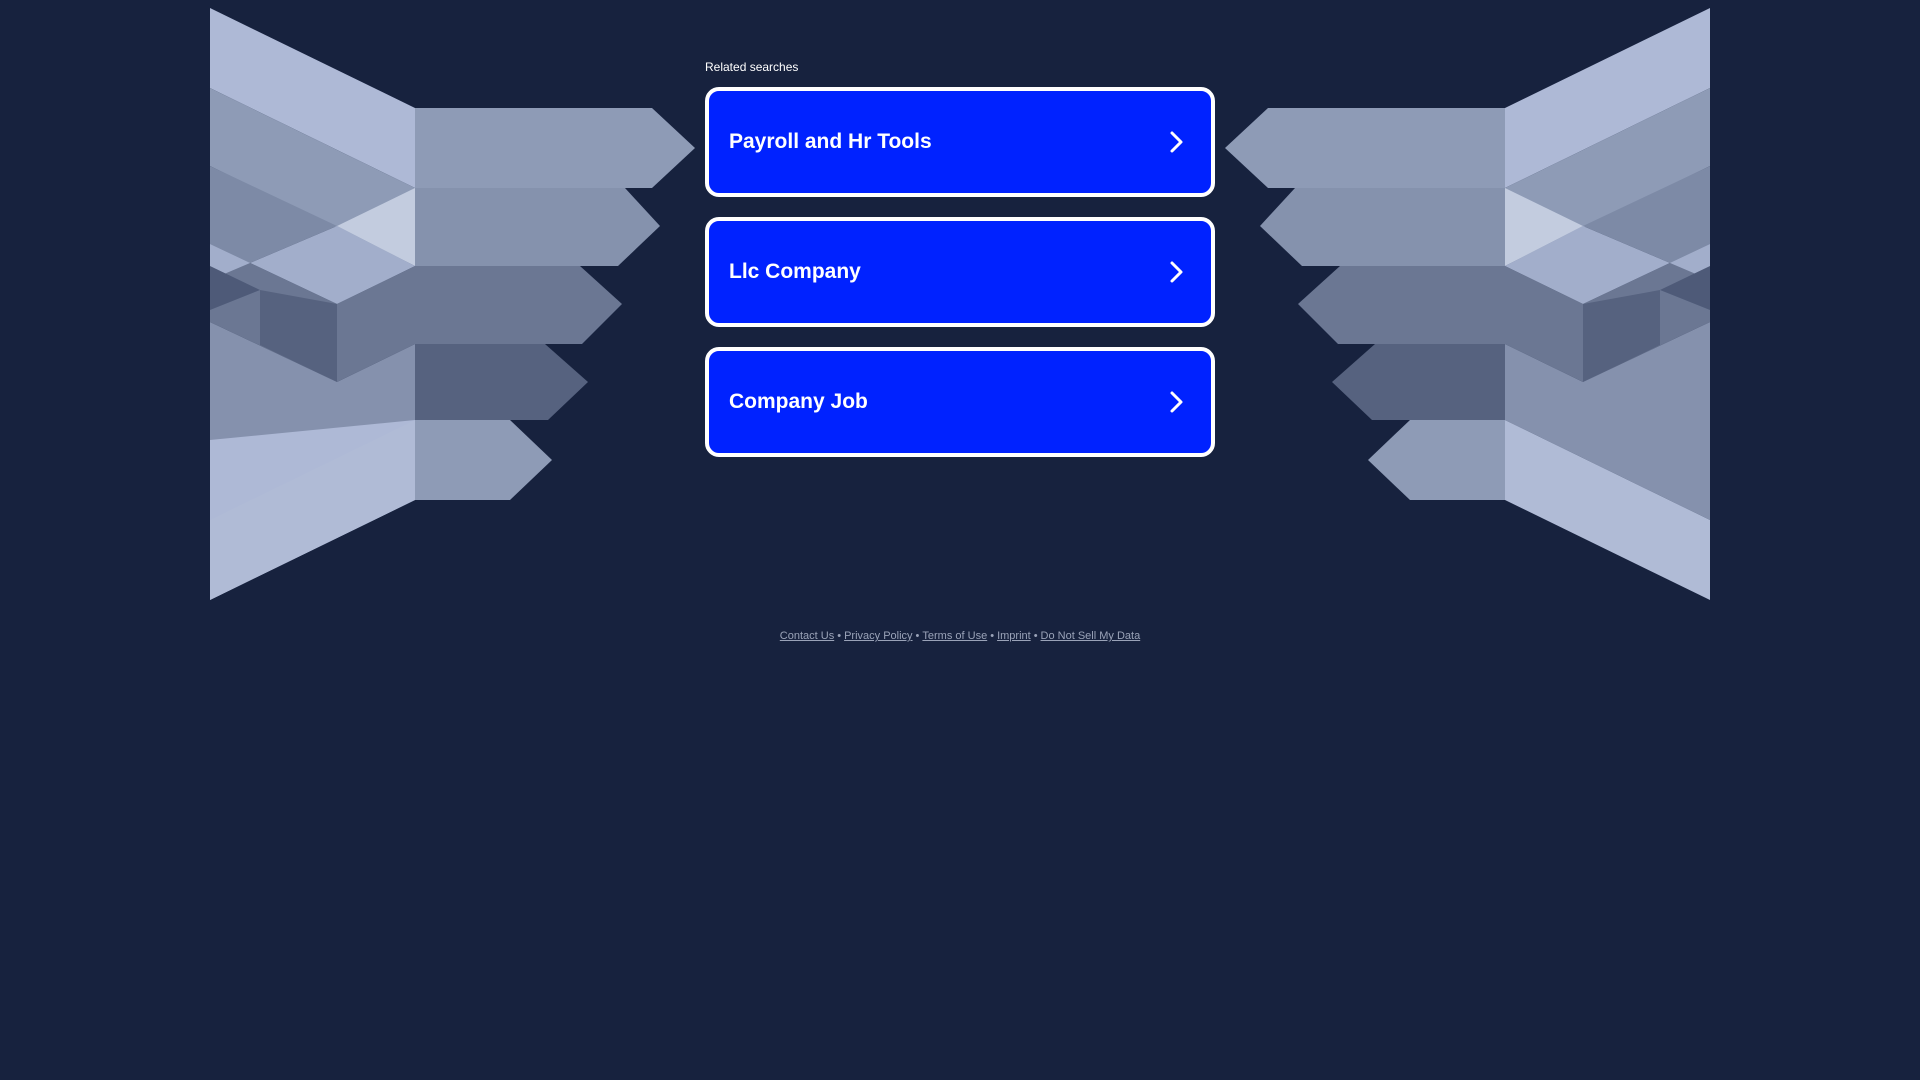  Describe the element at coordinates (452, 304) in the screenshot. I see `left-wing-graphic` at that location.